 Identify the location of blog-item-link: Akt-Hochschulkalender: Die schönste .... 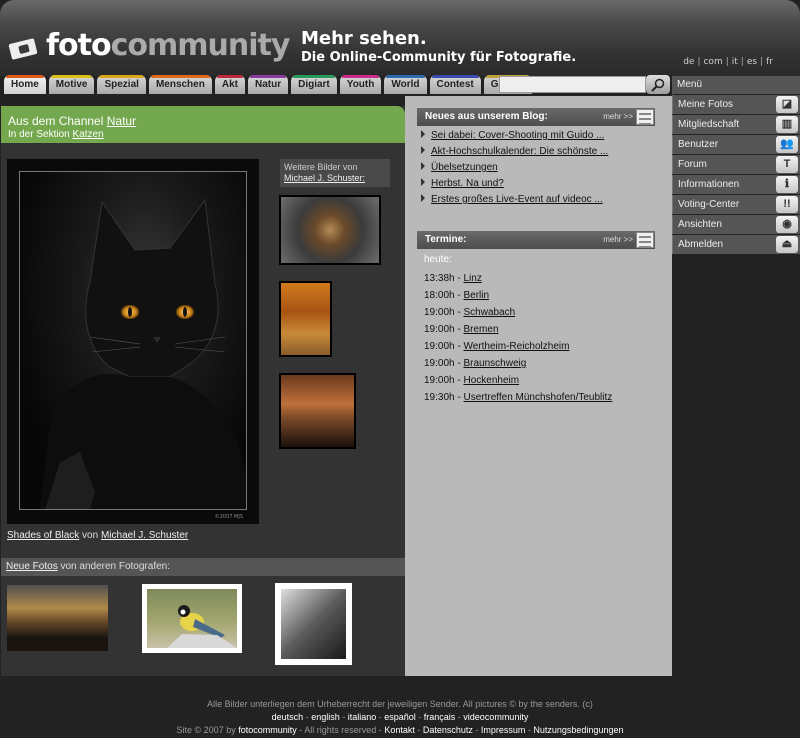
(519, 151).